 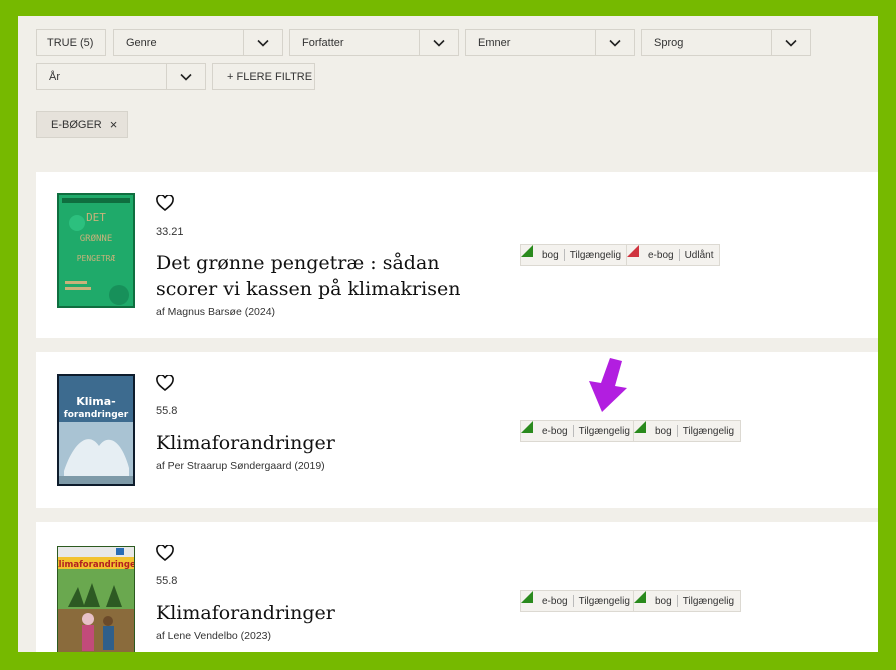 What do you see at coordinates (96, 258) in the screenshot?
I see `cover-text: PENGETRÆ` at bounding box center [96, 258].